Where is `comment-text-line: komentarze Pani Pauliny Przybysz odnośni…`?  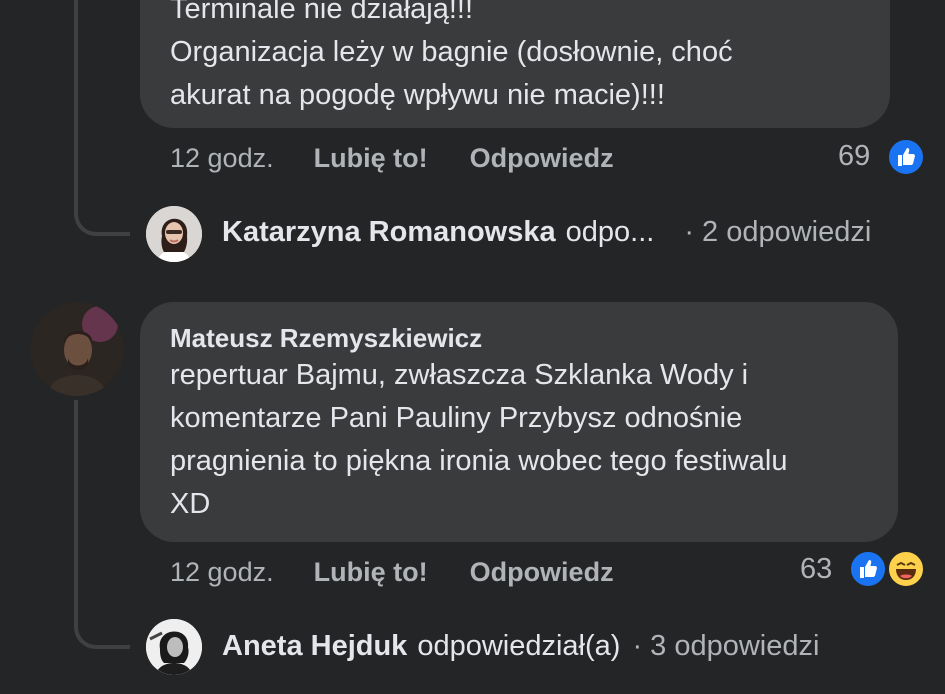
comment-text-line: komentarze Pani Pauliny Przybysz odnośni… is located at coordinates (456, 418).